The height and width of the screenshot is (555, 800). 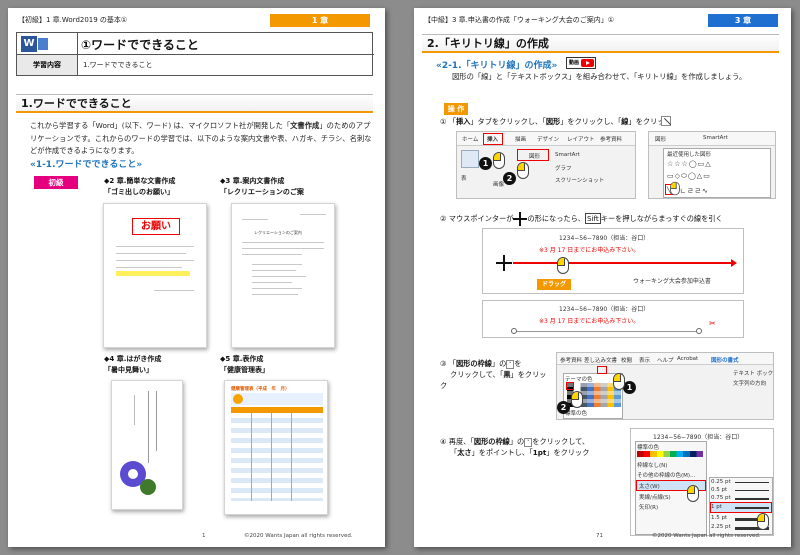 I want to click on tab-acrobat: Acrobat, so click(x=687, y=359).